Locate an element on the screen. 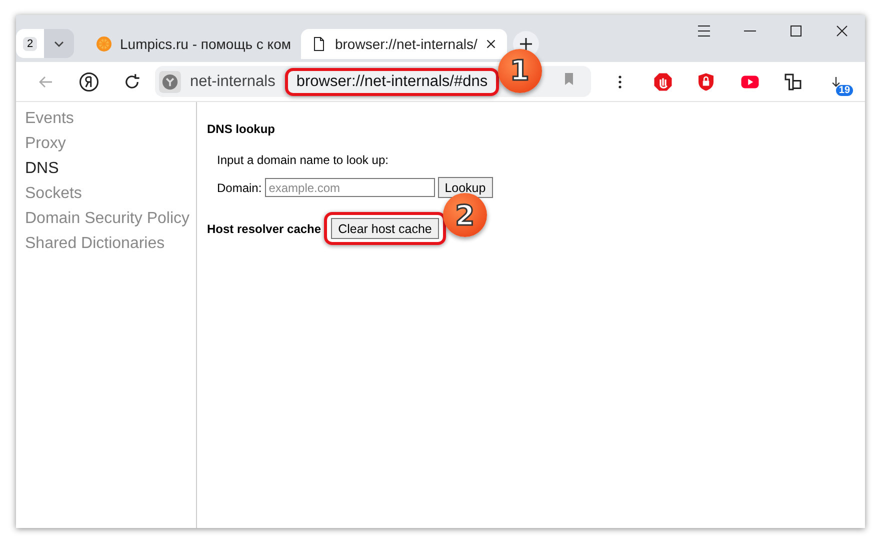  tab-count-button: 2 is located at coordinates (30, 43).